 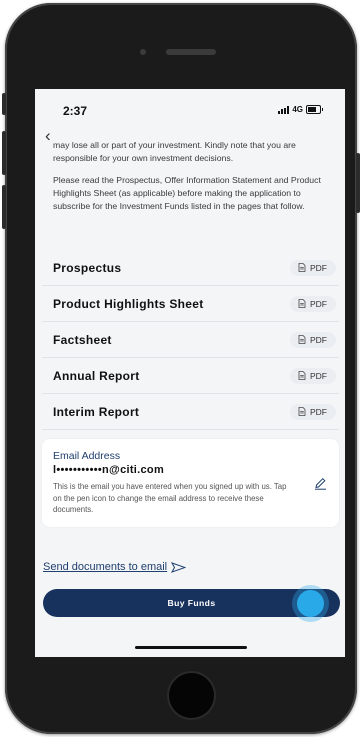 What do you see at coordinates (87, 267) in the screenshot?
I see `document-name: Prospectus` at bounding box center [87, 267].